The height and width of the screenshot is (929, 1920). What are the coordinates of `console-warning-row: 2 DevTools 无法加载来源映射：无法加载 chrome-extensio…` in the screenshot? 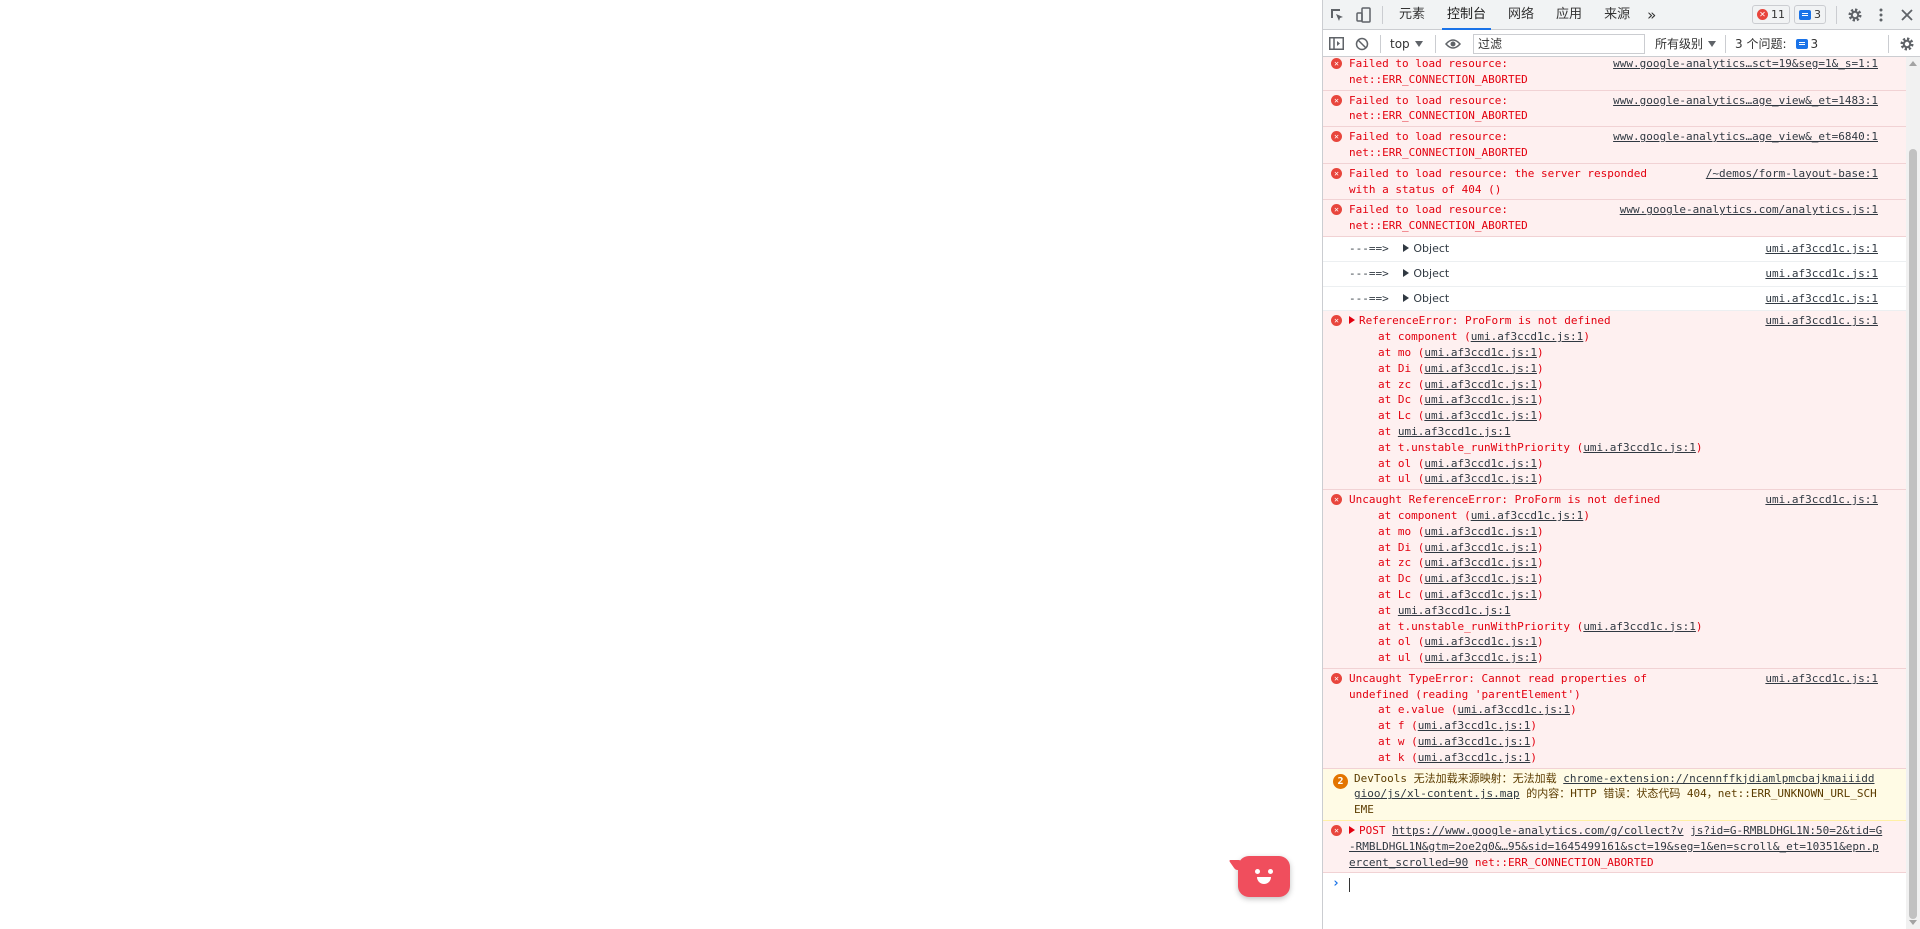 It's located at (1614, 795).